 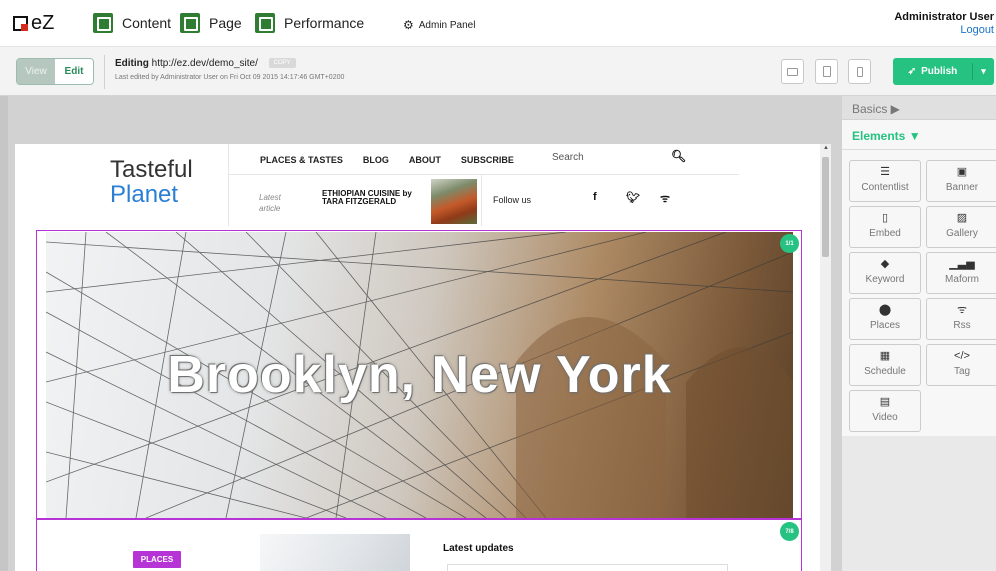 What do you see at coordinates (678, 156) in the screenshot?
I see `search-icon: 🔍︎` at bounding box center [678, 156].